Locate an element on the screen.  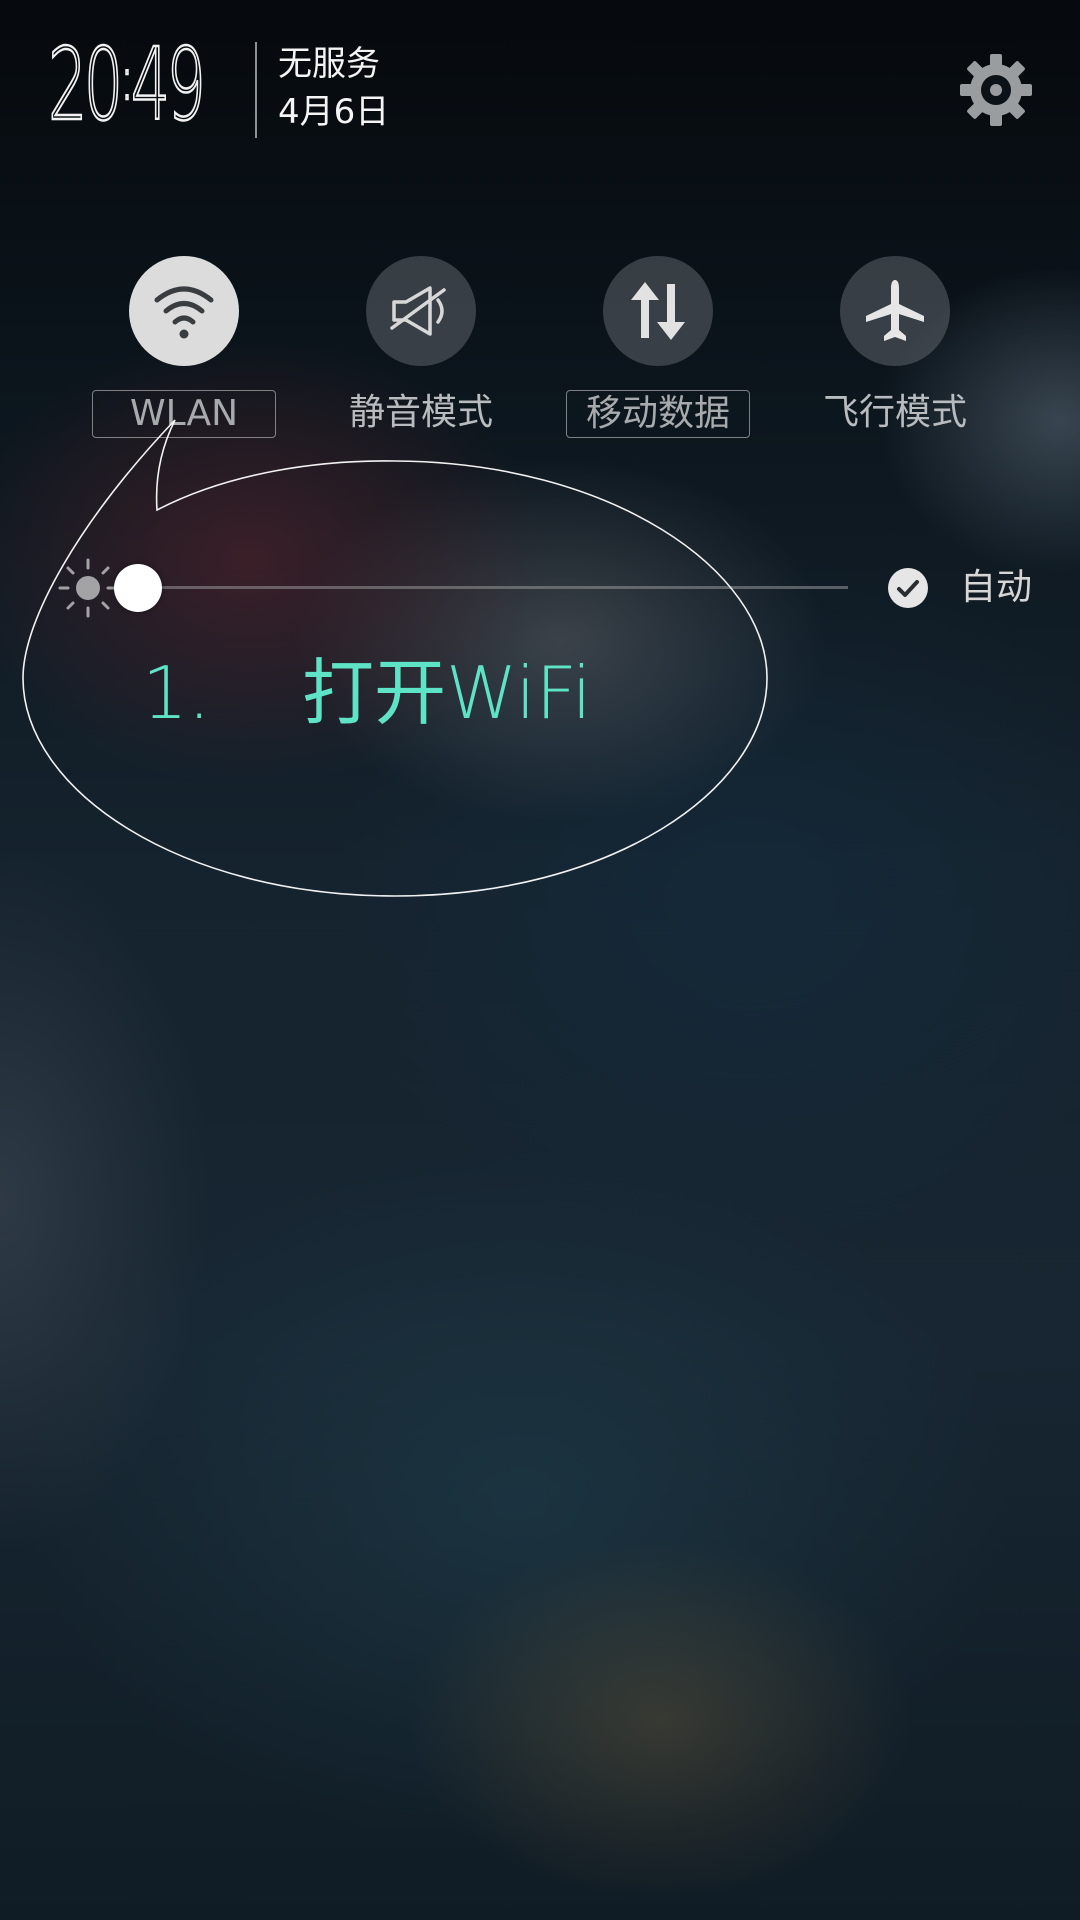
toggle-wlan: WLAN is located at coordinates (184, 356).